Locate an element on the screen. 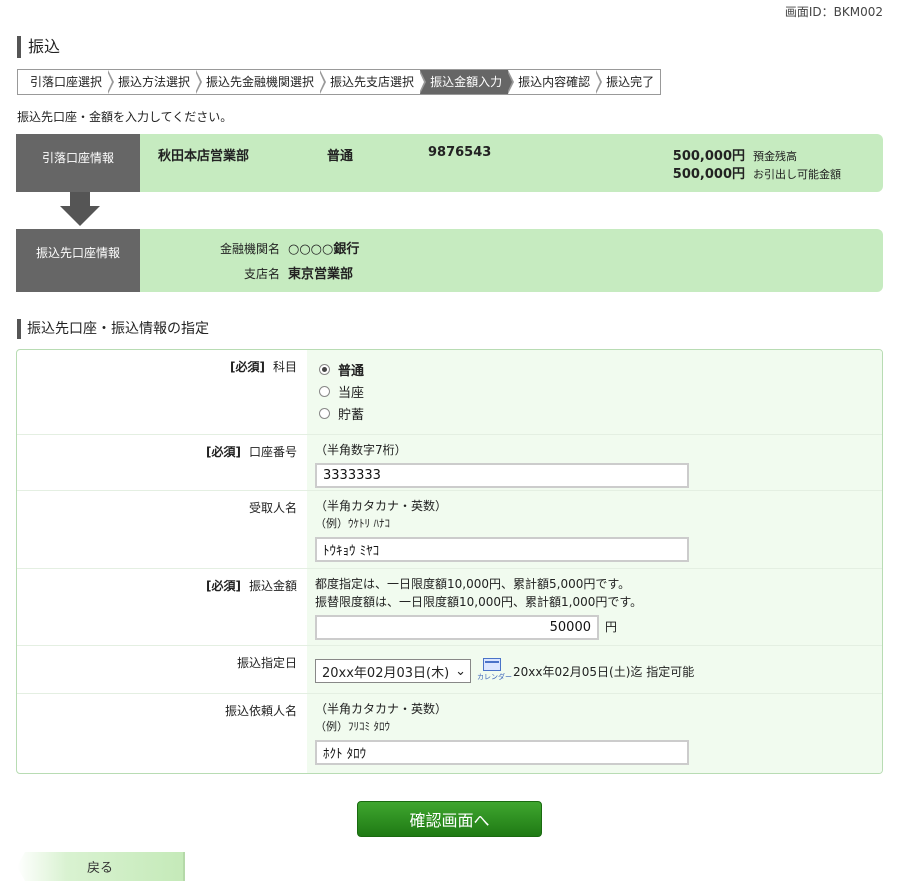 The width and height of the screenshot is (900, 896). yen-unit: 円 is located at coordinates (611, 627).